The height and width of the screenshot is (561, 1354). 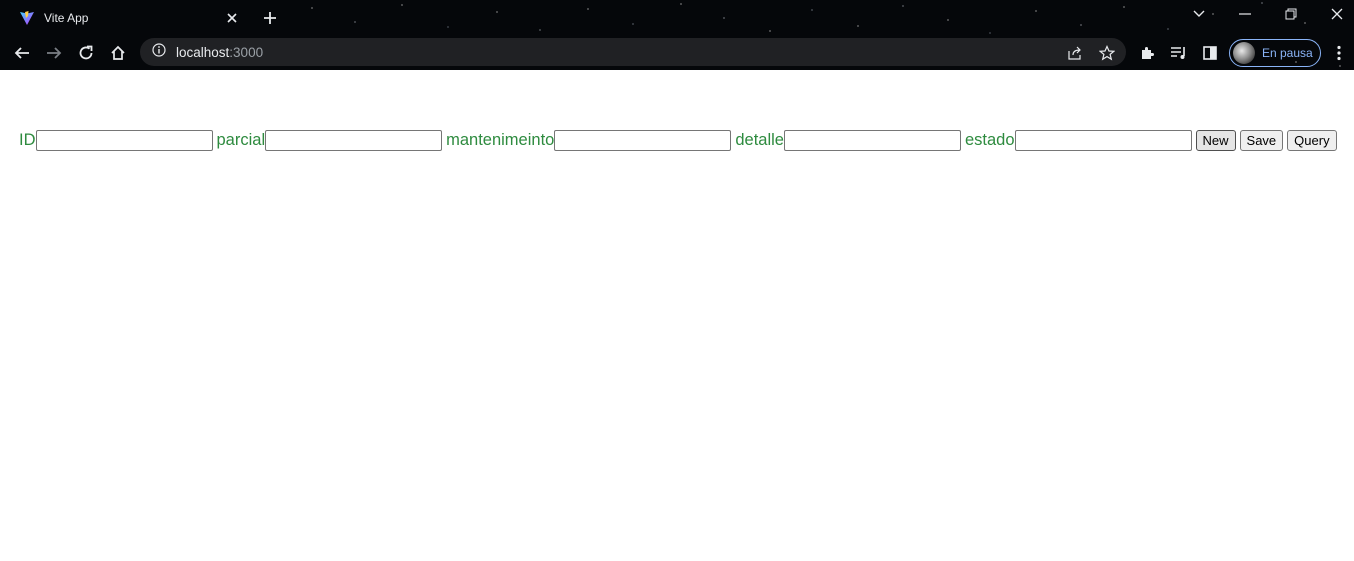 I want to click on close-window-icon, so click(x=1337, y=14).